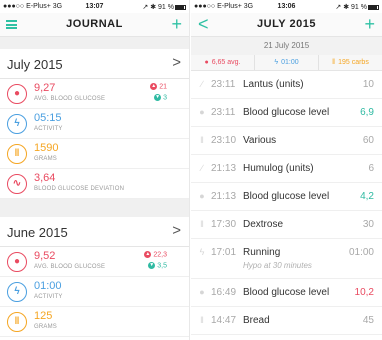 The height and width of the screenshot is (340, 382). What do you see at coordinates (256, 320) in the screenshot?
I see `entry-name: Bread` at bounding box center [256, 320].